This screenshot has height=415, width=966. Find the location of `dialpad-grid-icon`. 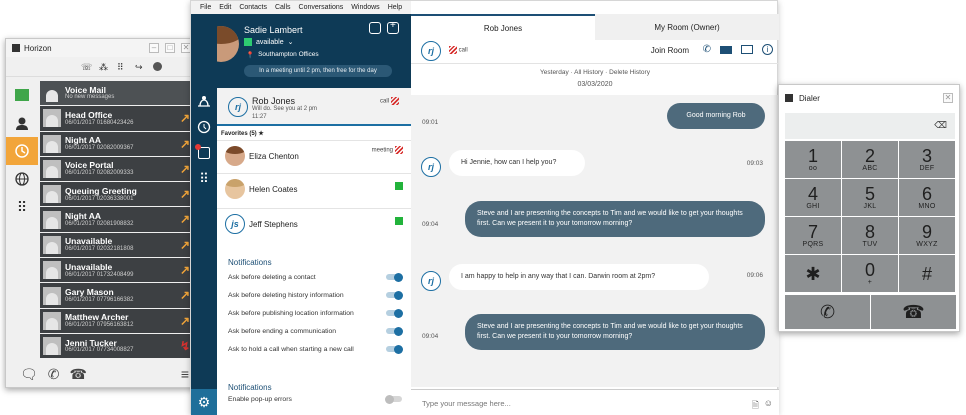

dialpad-grid-icon is located at coordinates (375, 28).